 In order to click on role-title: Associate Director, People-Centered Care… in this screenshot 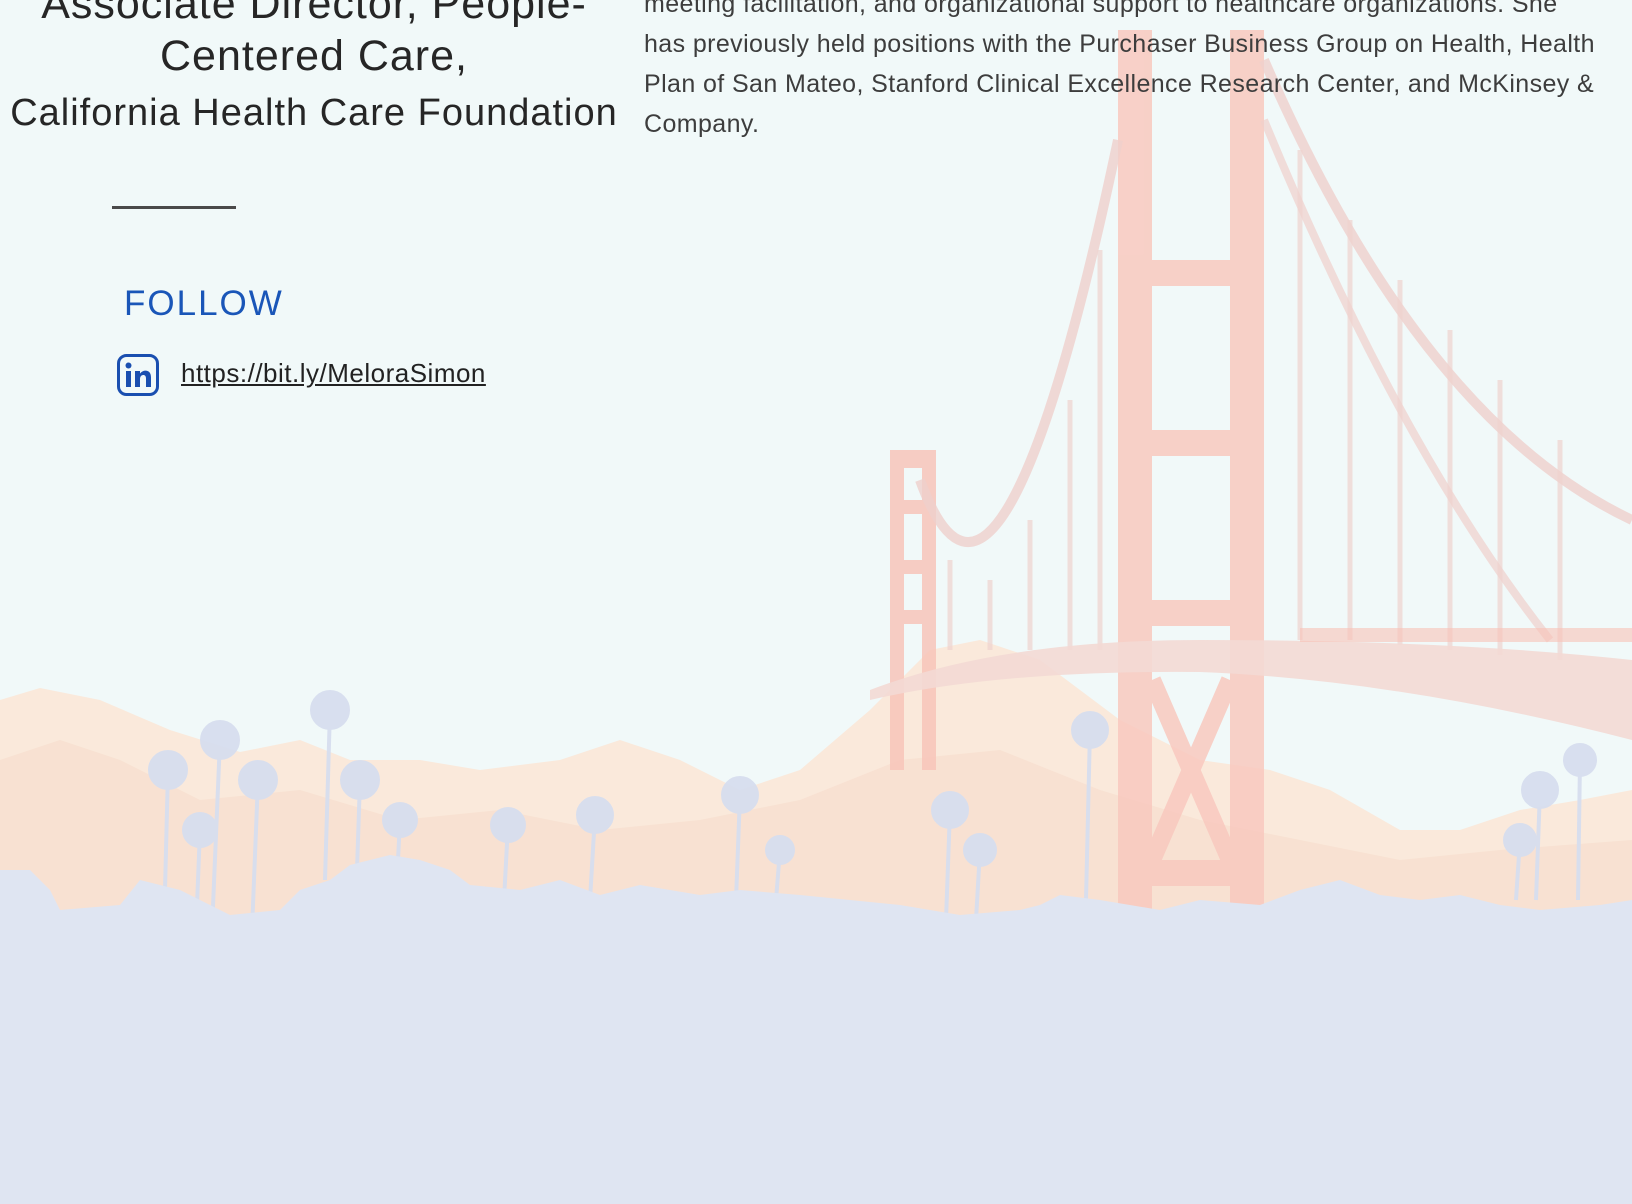, I will do `click(314, 40)`.